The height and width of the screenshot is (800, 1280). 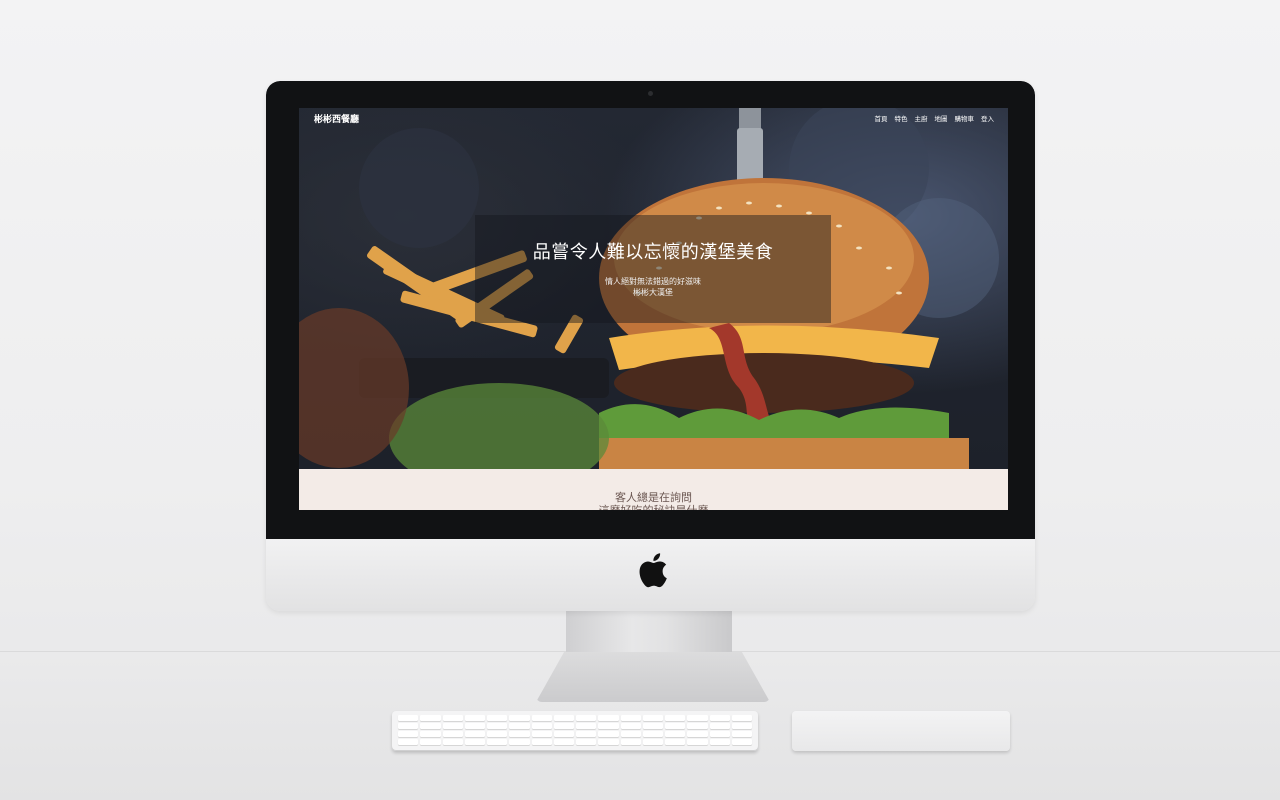 What do you see at coordinates (653, 292) in the screenshot?
I see `hero-subtitle-line2: 彬彬大漢堡` at bounding box center [653, 292].